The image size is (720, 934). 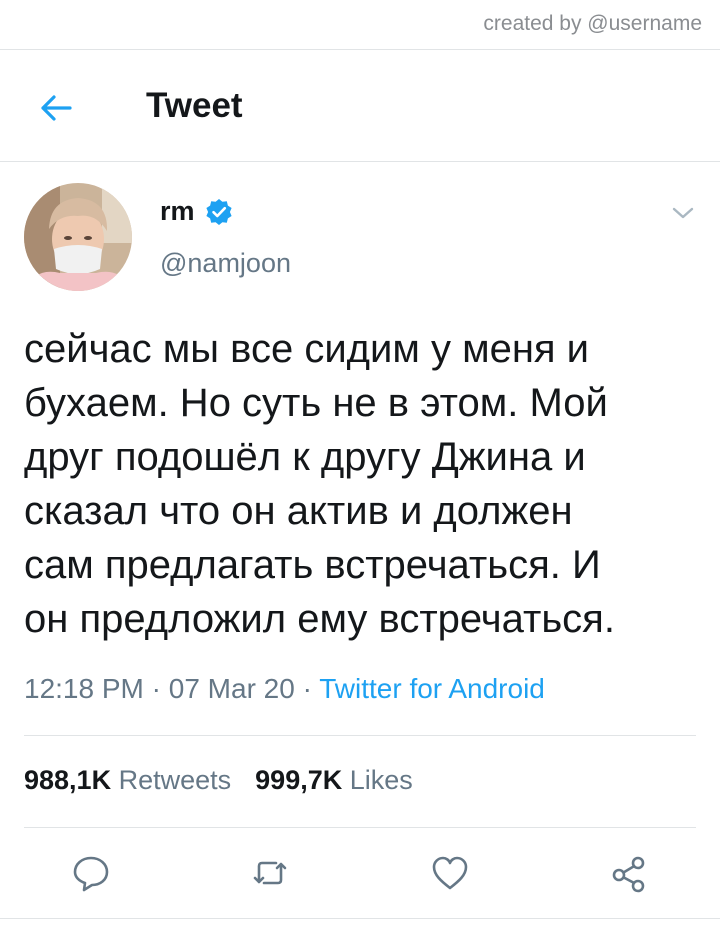 I want to click on reply-button, so click(x=91, y=873).